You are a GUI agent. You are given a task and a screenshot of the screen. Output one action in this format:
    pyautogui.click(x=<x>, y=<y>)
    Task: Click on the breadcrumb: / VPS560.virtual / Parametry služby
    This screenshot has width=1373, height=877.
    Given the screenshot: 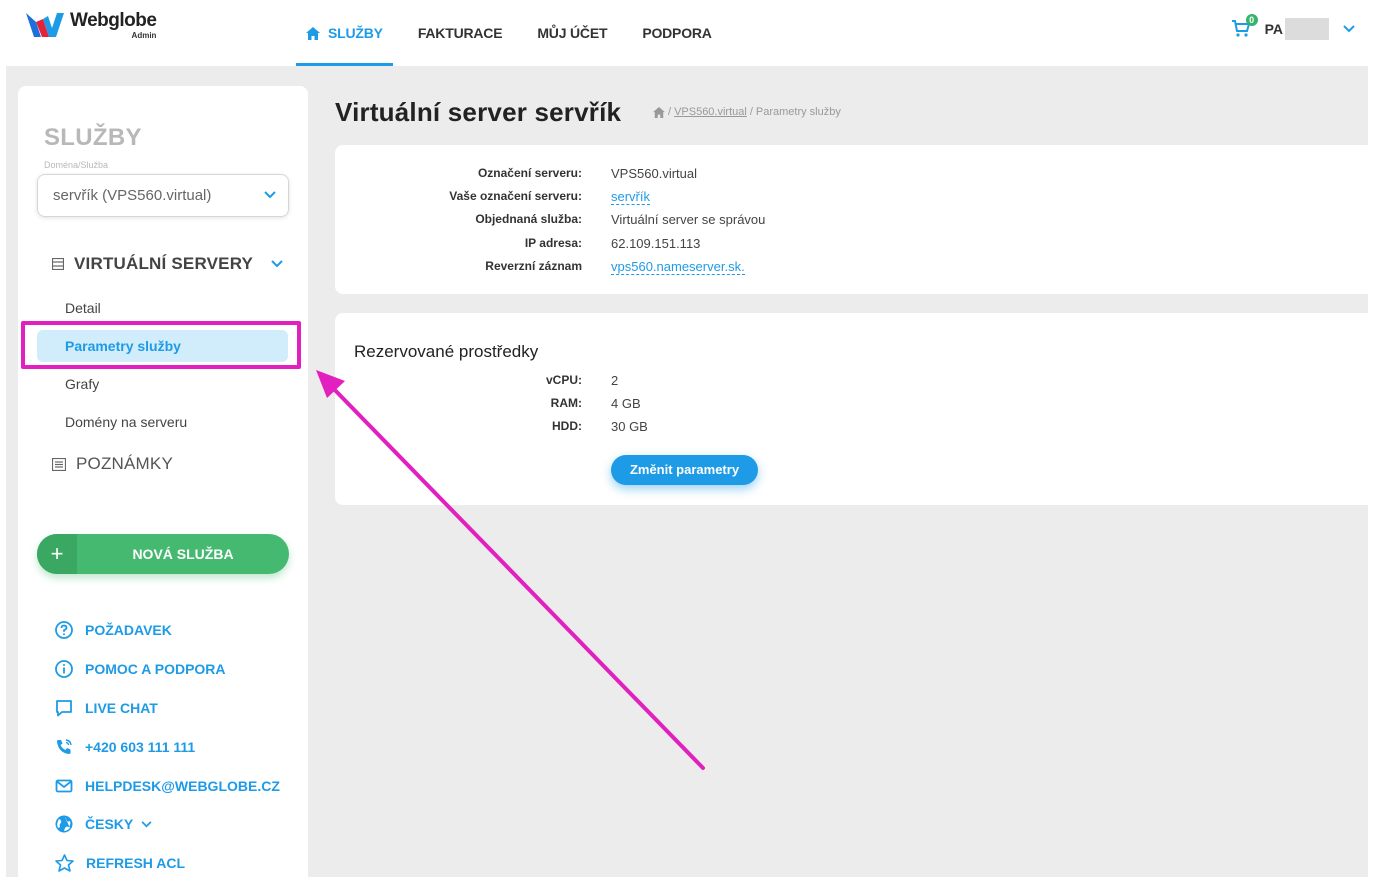 What is the action you would take?
    pyautogui.click(x=747, y=112)
    